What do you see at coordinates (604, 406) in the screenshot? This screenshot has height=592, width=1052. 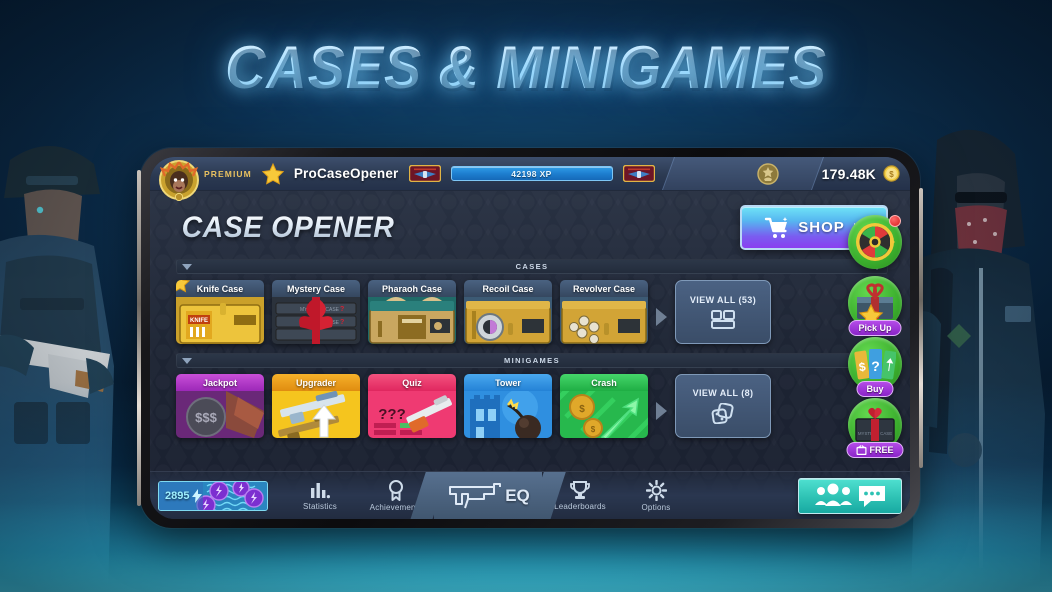 I see `minigame-card-crash: Crash $ $` at bounding box center [604, 406].